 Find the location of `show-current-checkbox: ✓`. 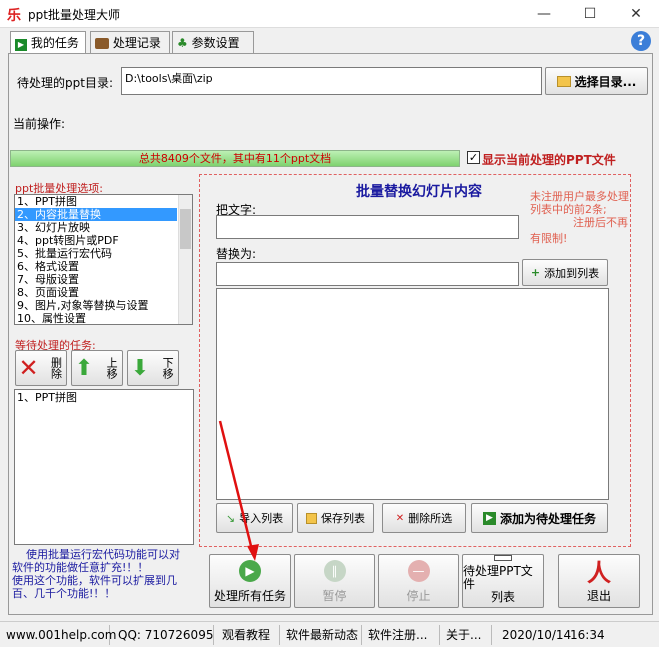

show-current-checkbox: ✓ is located at coordinates (473, 157).